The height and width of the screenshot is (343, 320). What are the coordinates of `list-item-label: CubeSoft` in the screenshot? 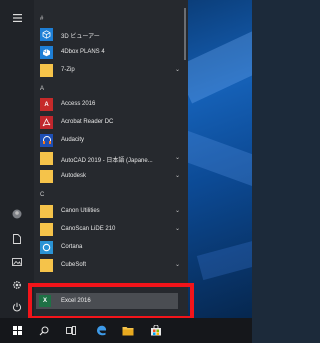 It's located at (74, 265).